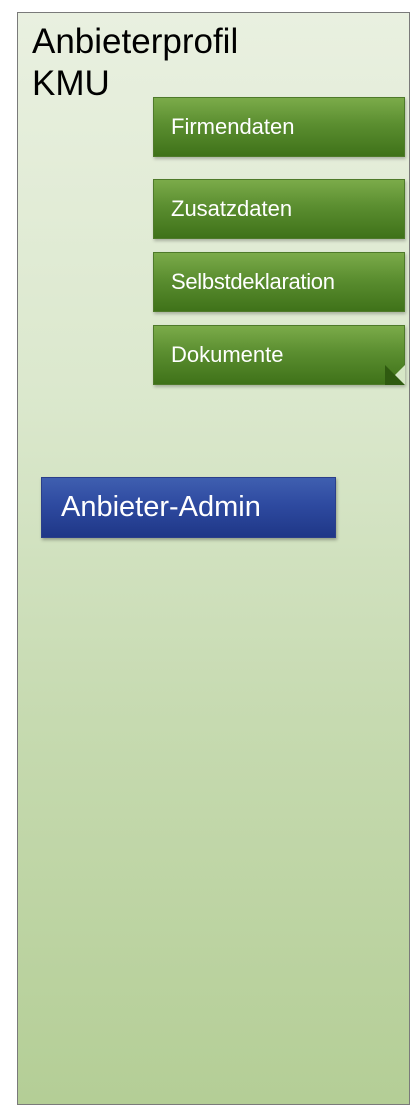  What do you see at coordinates (279, 127) in the screenshot?
I see `nav-item-firmendaten: Firmendaten` at bounding box center [279, 127].